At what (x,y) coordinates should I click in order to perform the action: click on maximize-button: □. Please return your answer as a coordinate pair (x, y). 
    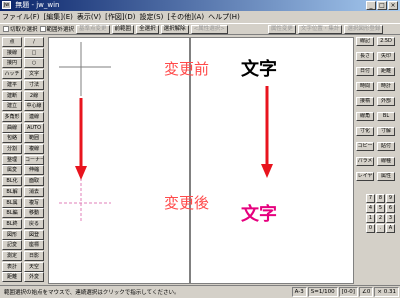
    Looking at the image, I should click on (382, 5).